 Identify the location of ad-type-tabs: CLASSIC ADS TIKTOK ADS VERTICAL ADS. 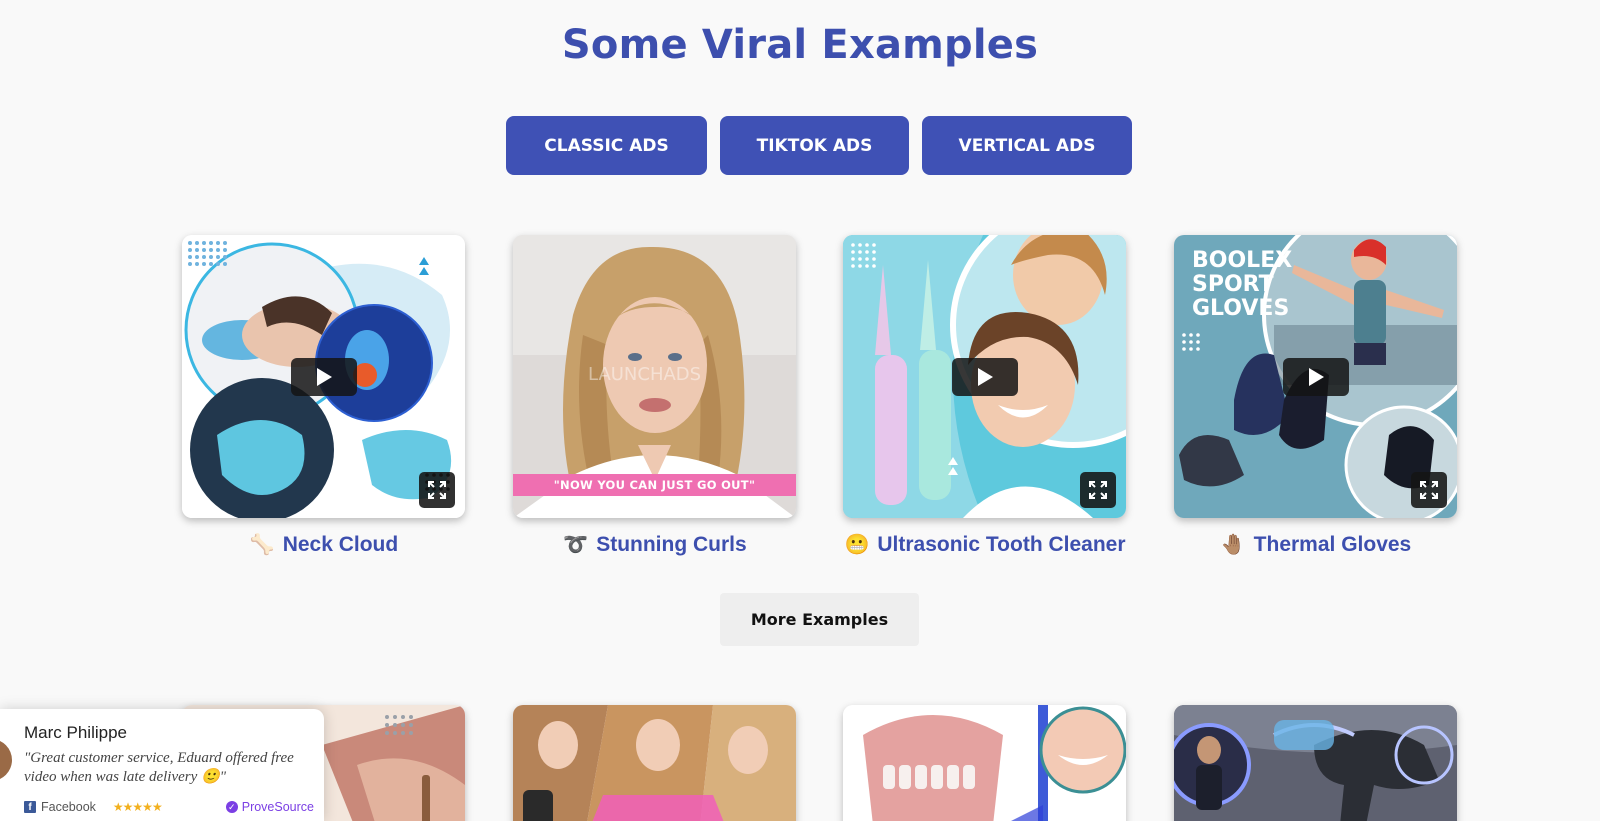
(800, 145).